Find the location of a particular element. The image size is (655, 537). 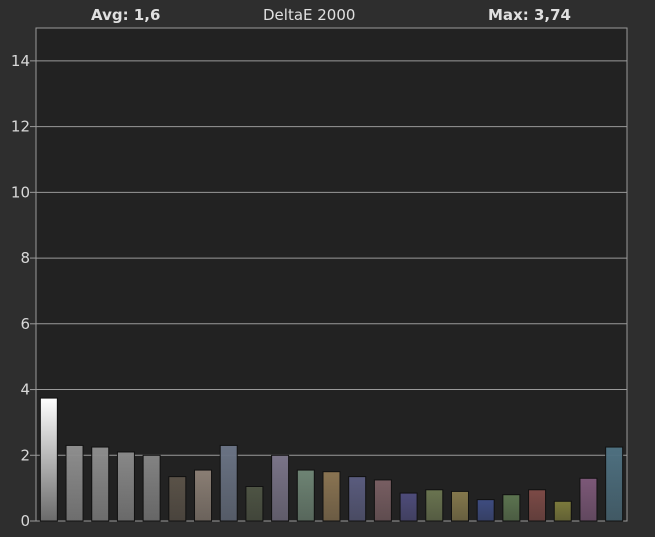

y-tick-label: 4 is located at coordinates (25, 390).